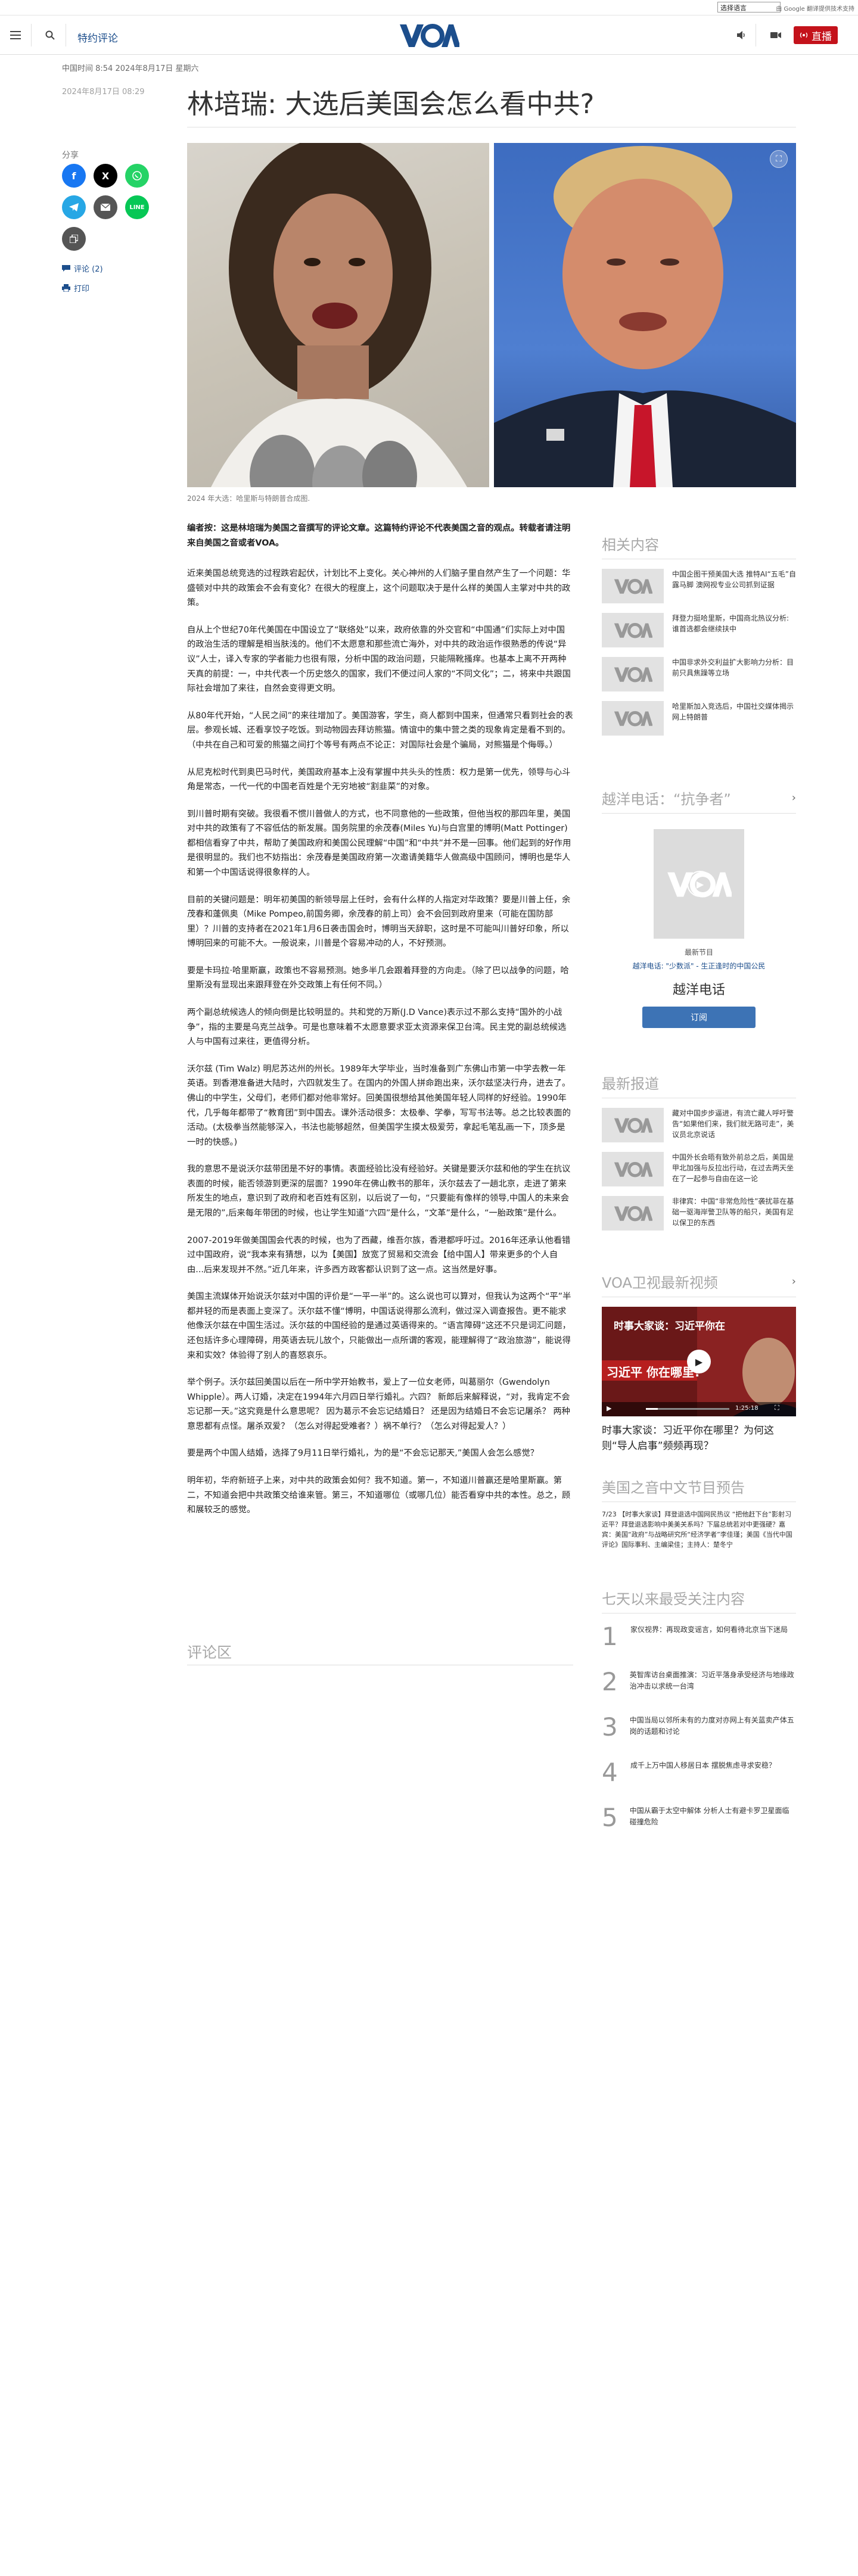  What do you see at coordinates (699, 718) in the screenshot?
I see `related-item: 哈里斯加入竞选后，中国社交媒体揭示网上特朗普` at bounding box center [699, 718].